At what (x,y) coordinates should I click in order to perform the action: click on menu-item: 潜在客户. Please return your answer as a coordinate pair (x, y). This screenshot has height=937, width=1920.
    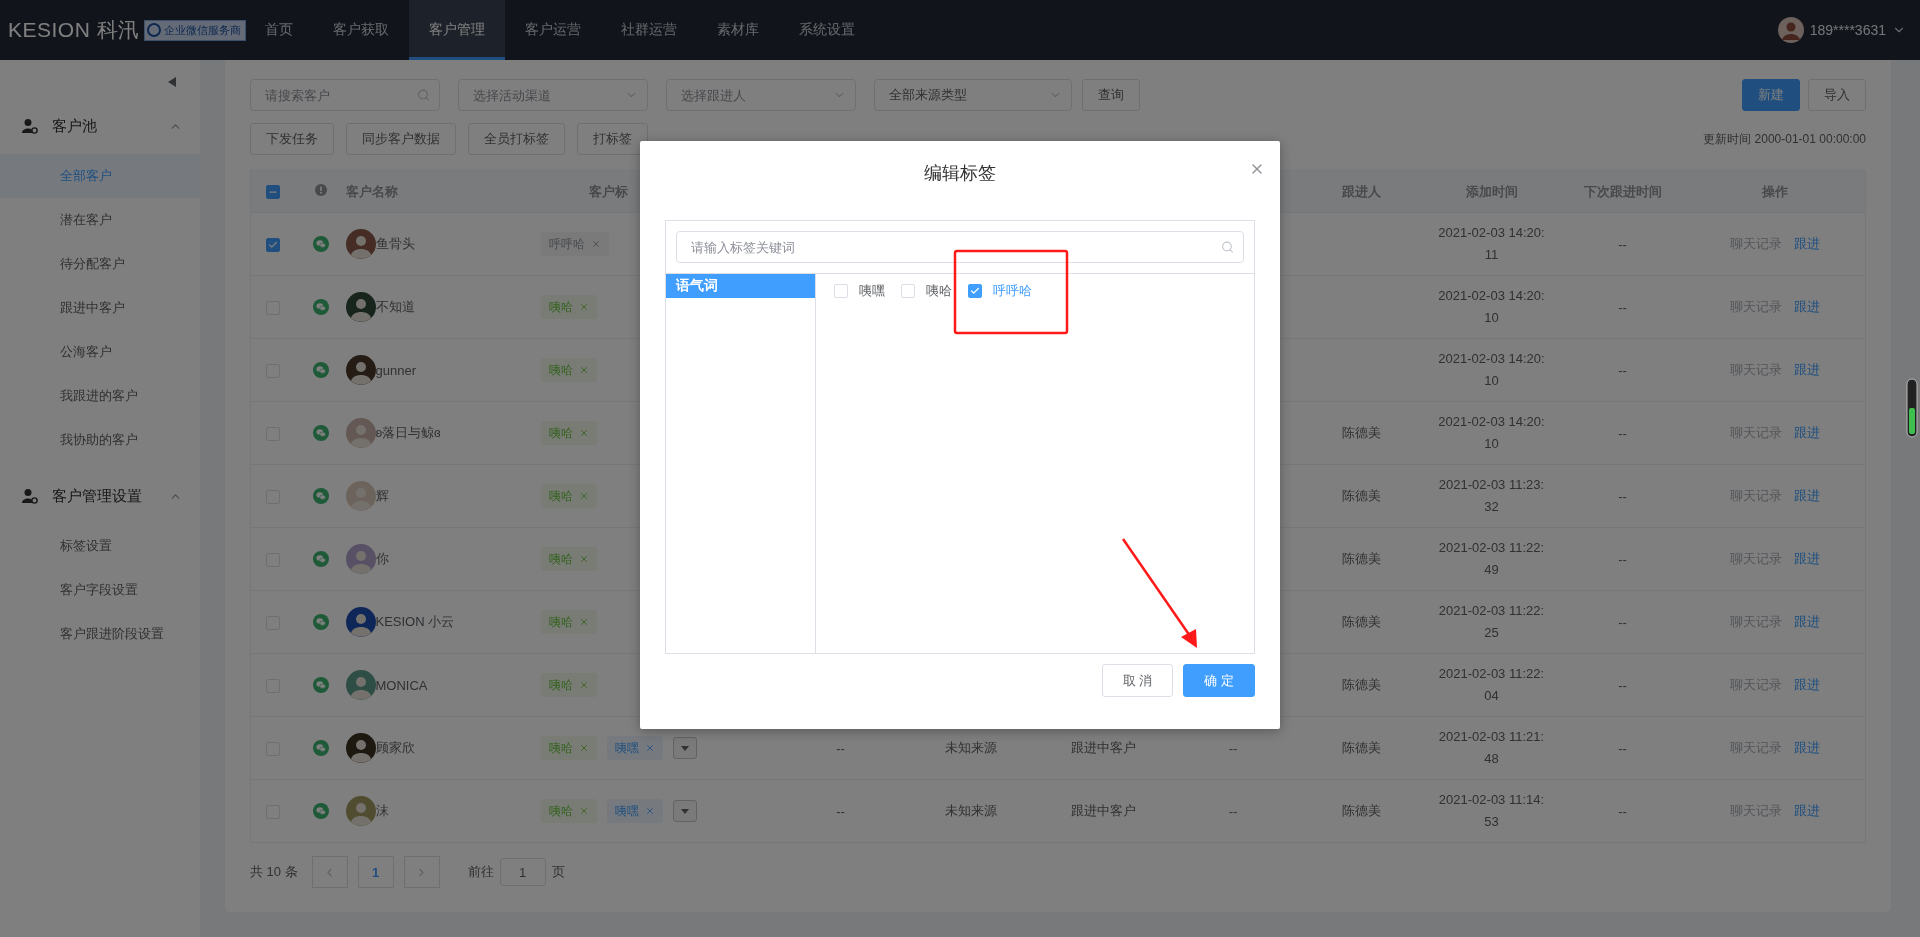
    Looking at the image, I should click on (100, 220).